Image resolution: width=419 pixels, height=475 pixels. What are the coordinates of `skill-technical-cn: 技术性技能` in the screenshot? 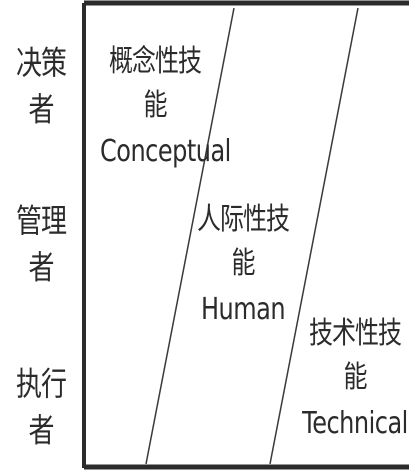 It's located at (355, 355).